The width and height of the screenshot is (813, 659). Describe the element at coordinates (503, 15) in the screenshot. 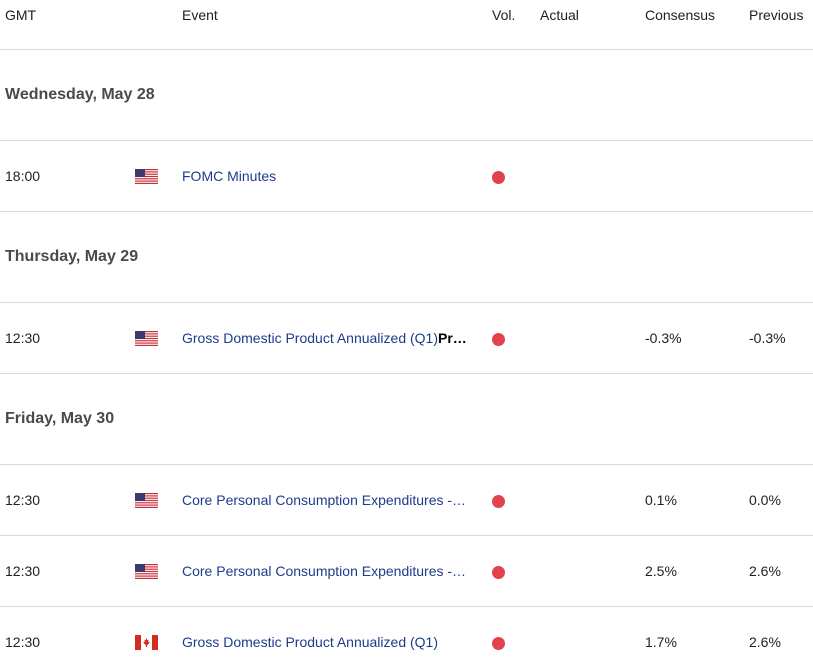

I see `header-volatility: Vol.` at that location.